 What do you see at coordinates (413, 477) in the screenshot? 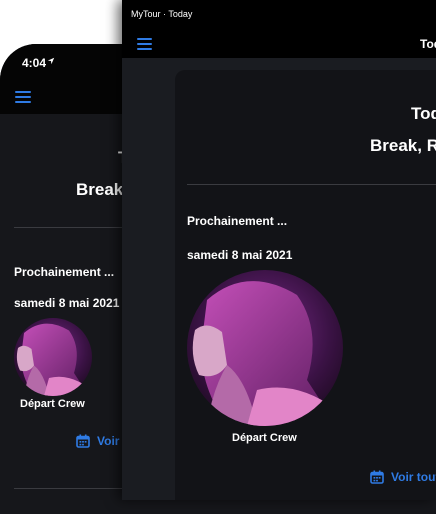
I see `see-all-label: Voir tout` at bounding box center [413, 477].